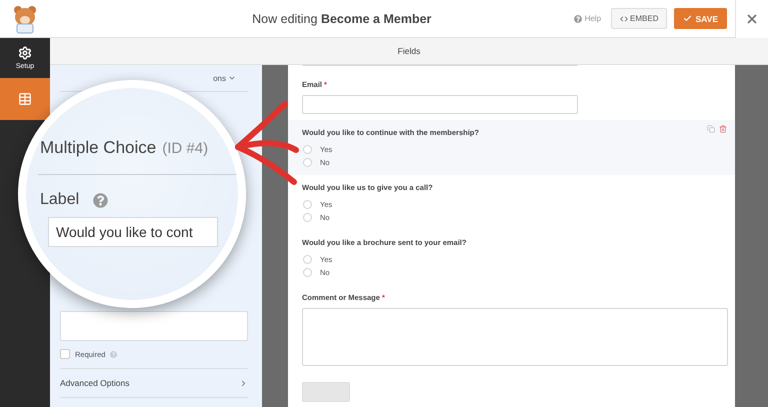 This screenshot has height=407, width=768. I want to click on copy-icon, so click(711, 129).